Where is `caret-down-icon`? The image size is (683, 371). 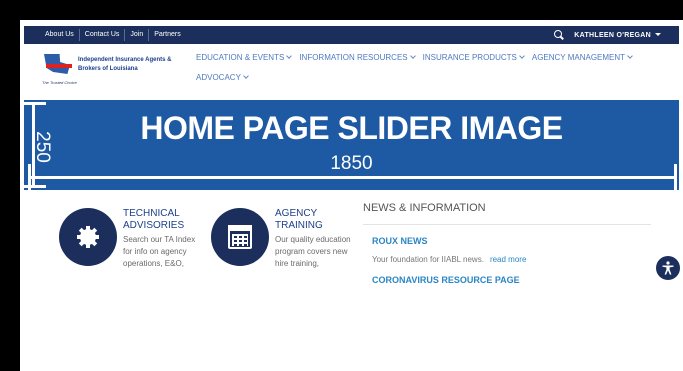
caret-down-icon is located at coordinates (658, 35).